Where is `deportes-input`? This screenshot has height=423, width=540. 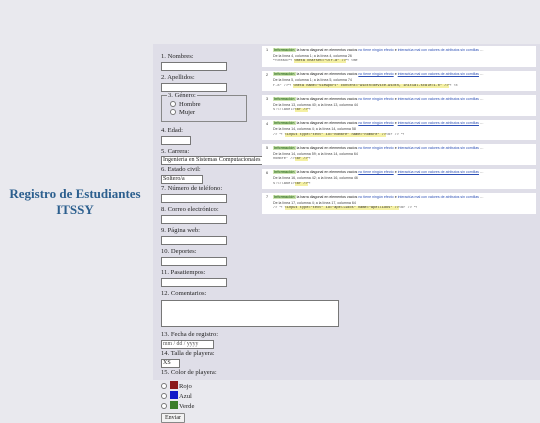 deportes-input is located at coordinates (194, 261).